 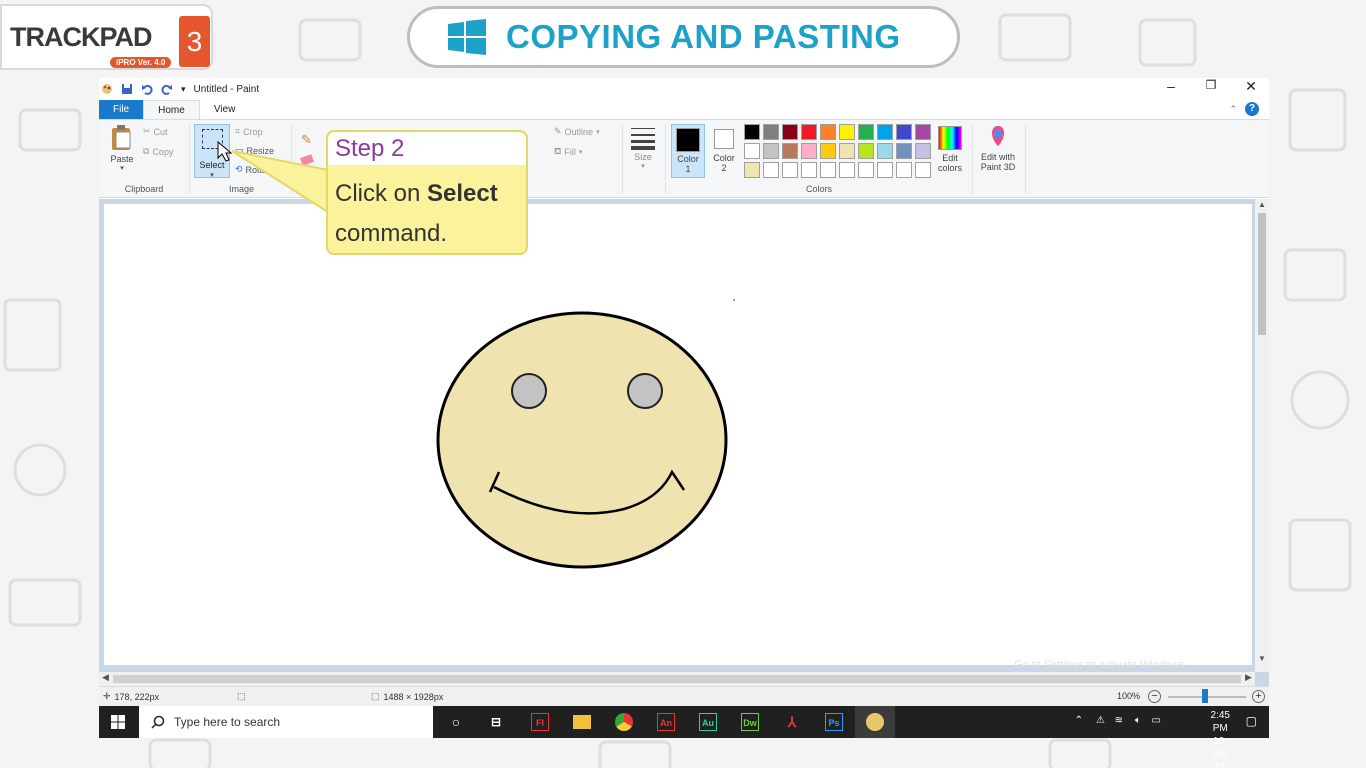 What do you see at coordinates (750, 722) in the screenshot?
I see `dreamweaver-app-icon: Dw` at bounding box center [750, 722].